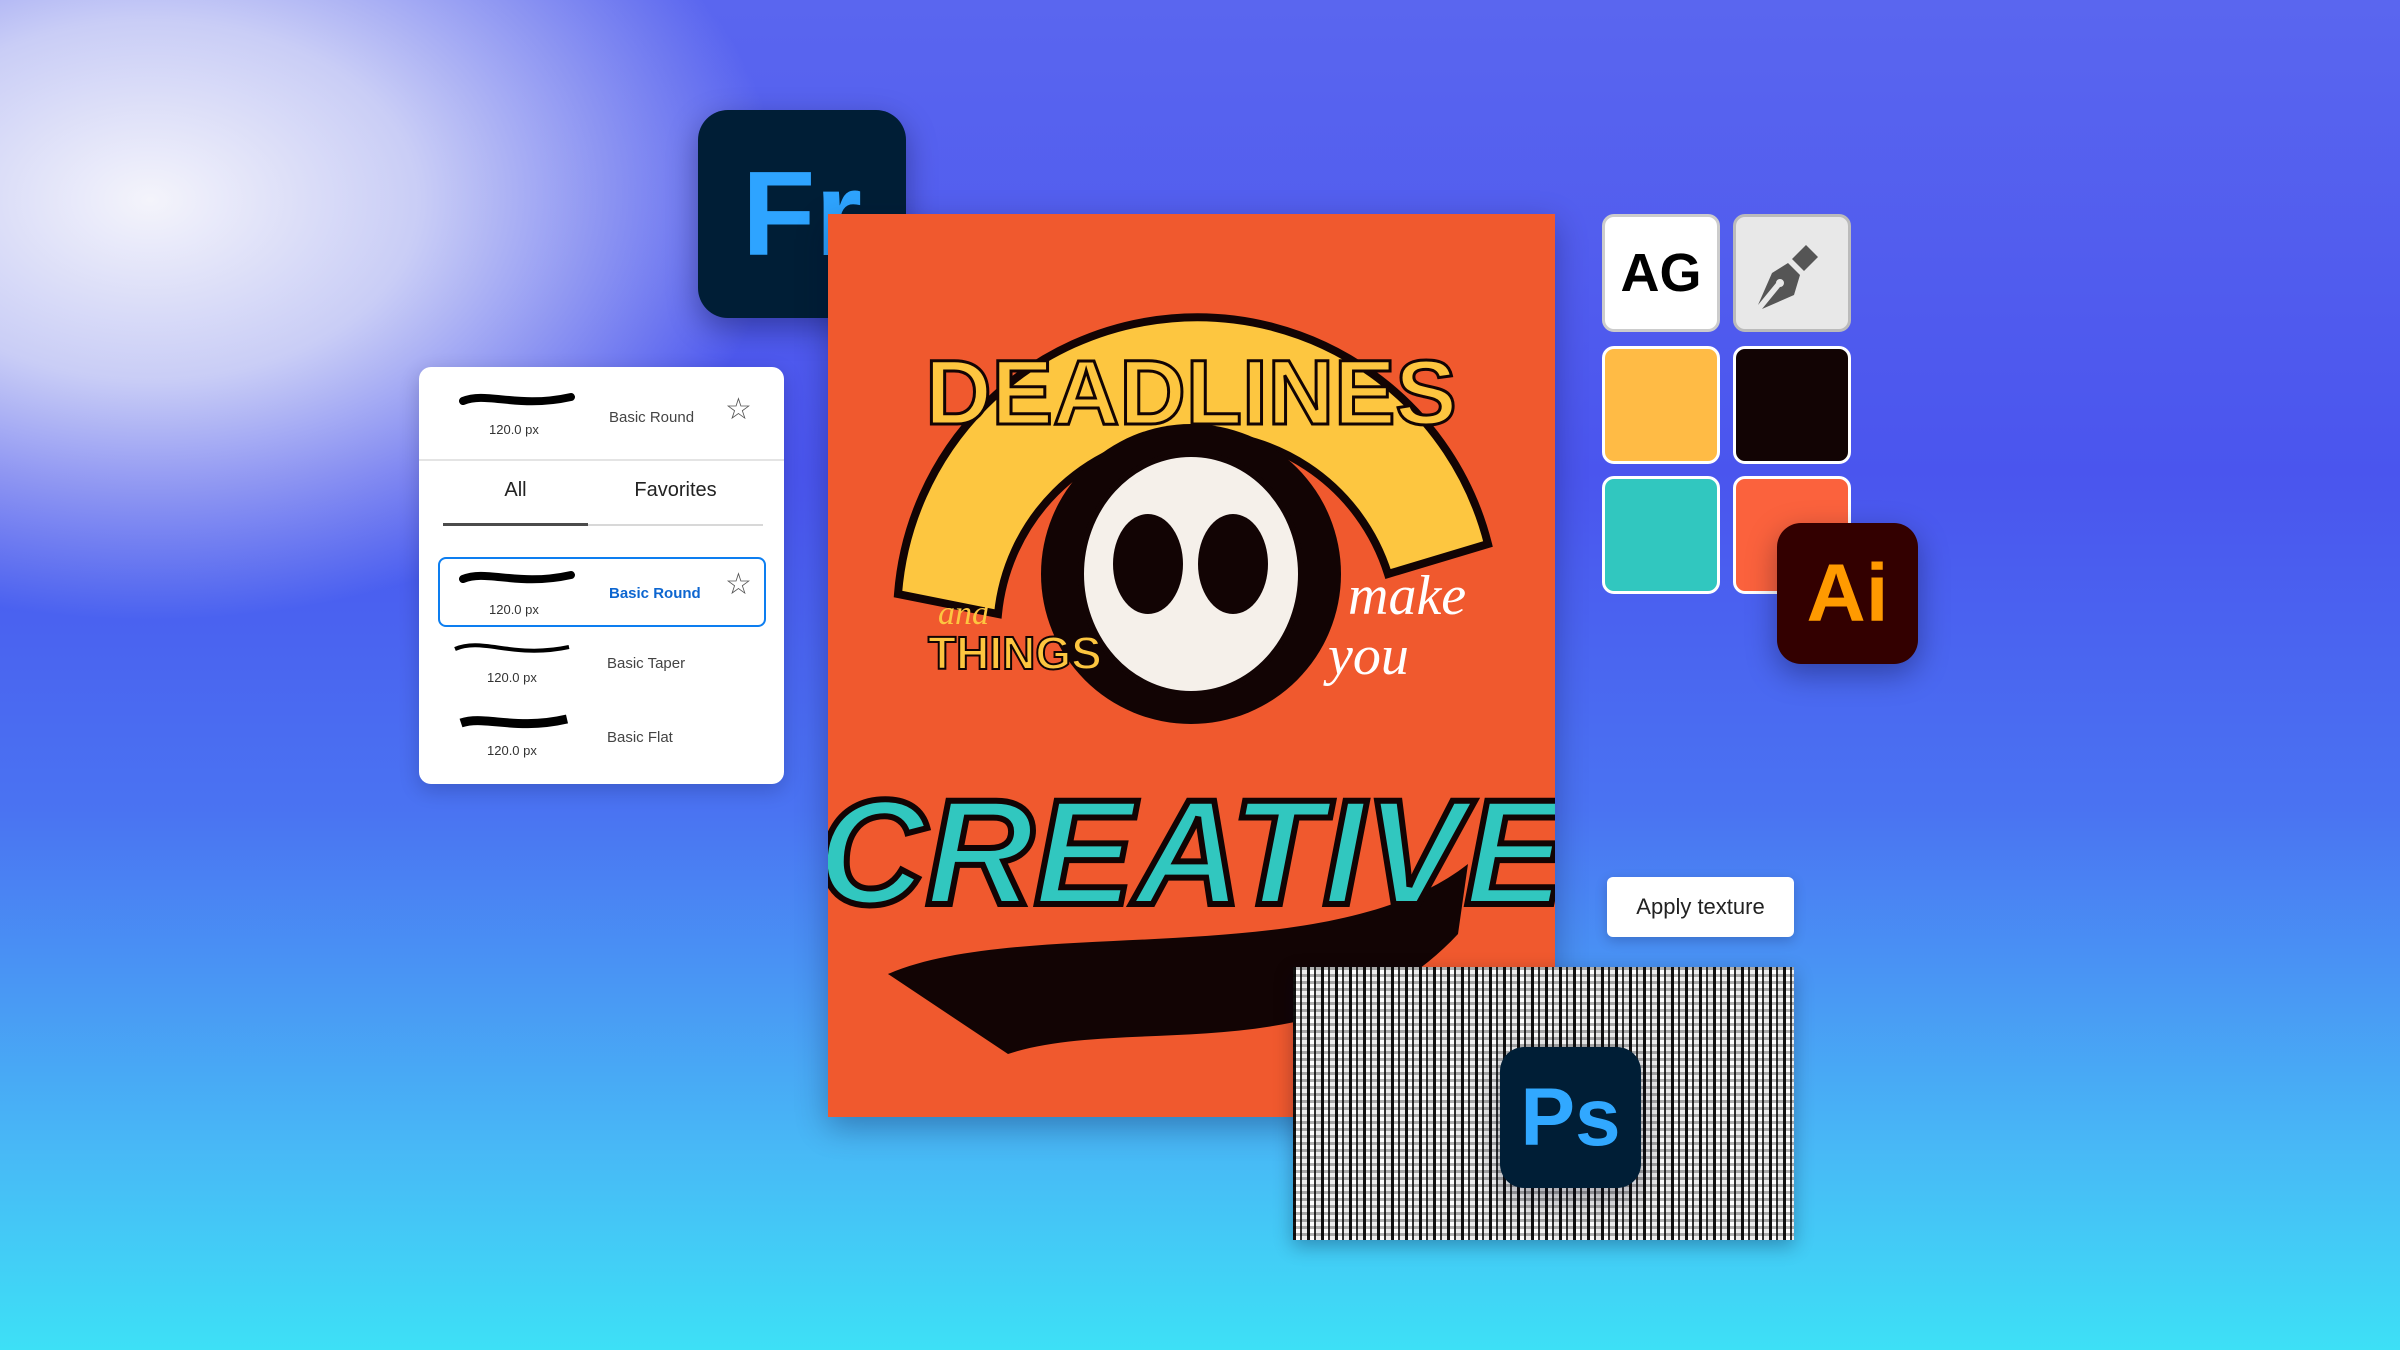 The height and width of the screenshot is (1350, 2400). I want to click on brush-item-basic-flat: 120.0 px Basic Flat, so click(602, 742).